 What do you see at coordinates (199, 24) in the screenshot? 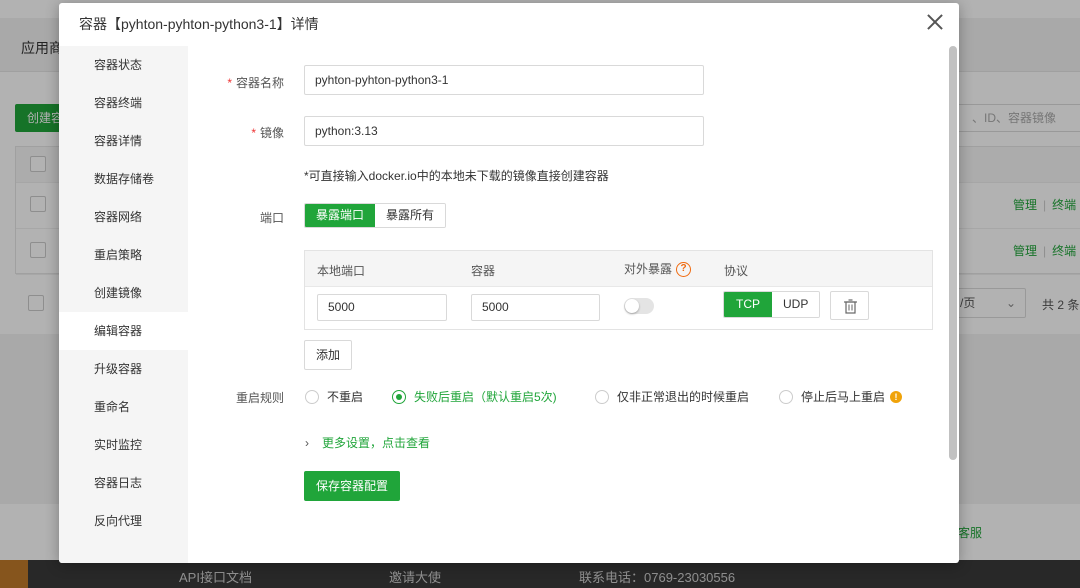
I see `modal-title: 容器【pyhton-pyhton-python3-1】详情` at bounding box center [199, 24].